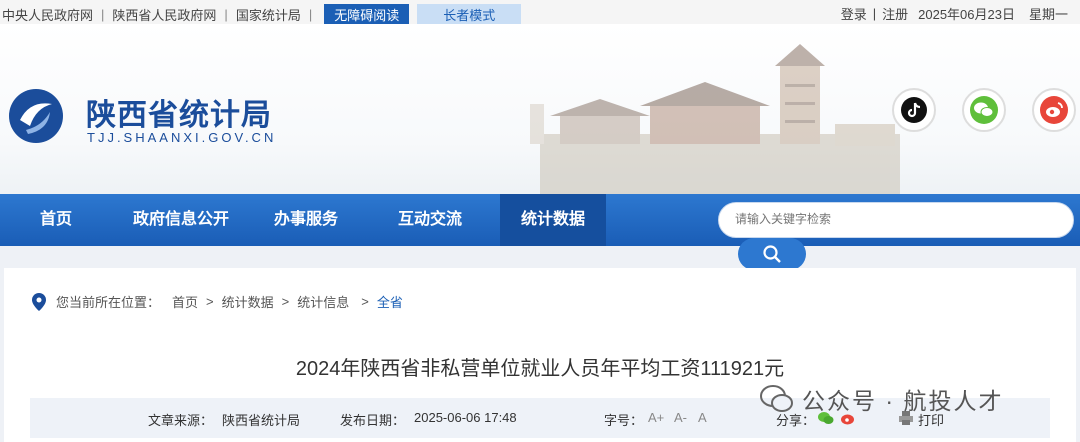 The height and width of the screenshot is (442, 1080). I want to click on search-button, so click(772, 254).